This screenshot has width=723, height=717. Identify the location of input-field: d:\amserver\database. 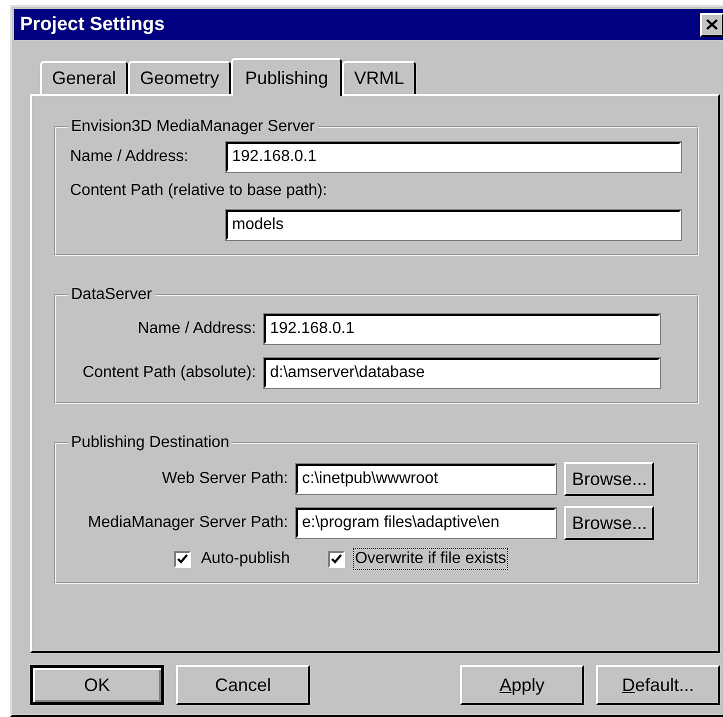
(462, 373).